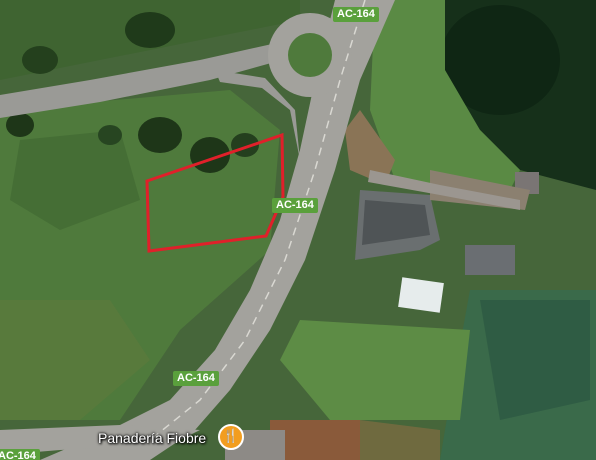  Describe the element at coordinates (196, 378) in the screenshot. I see `road-label-ac164-lower: AC-164` at that location.